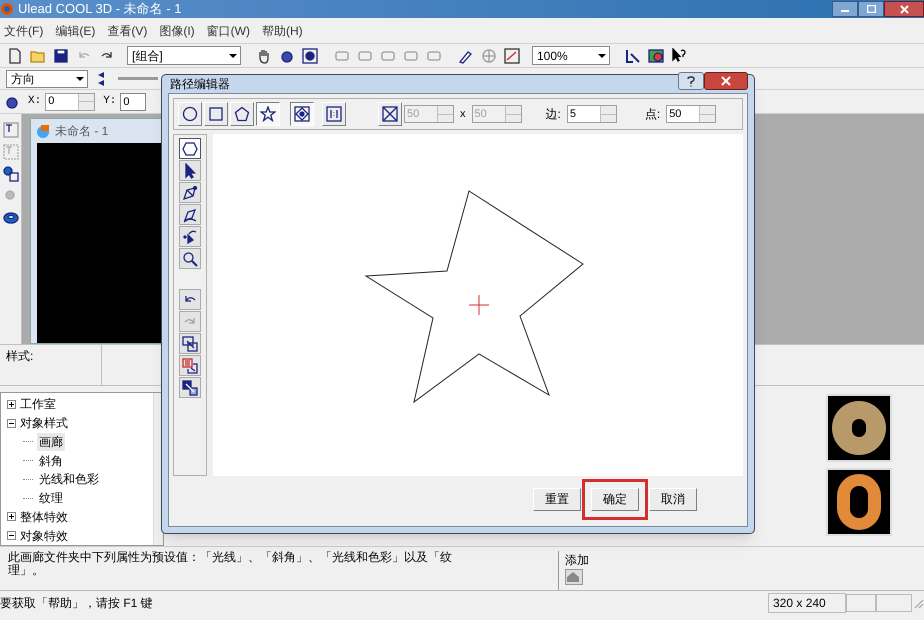 The height and width of the screenshot is (620, 924). I want to click on resize-grip-icon, so click(918, 602).